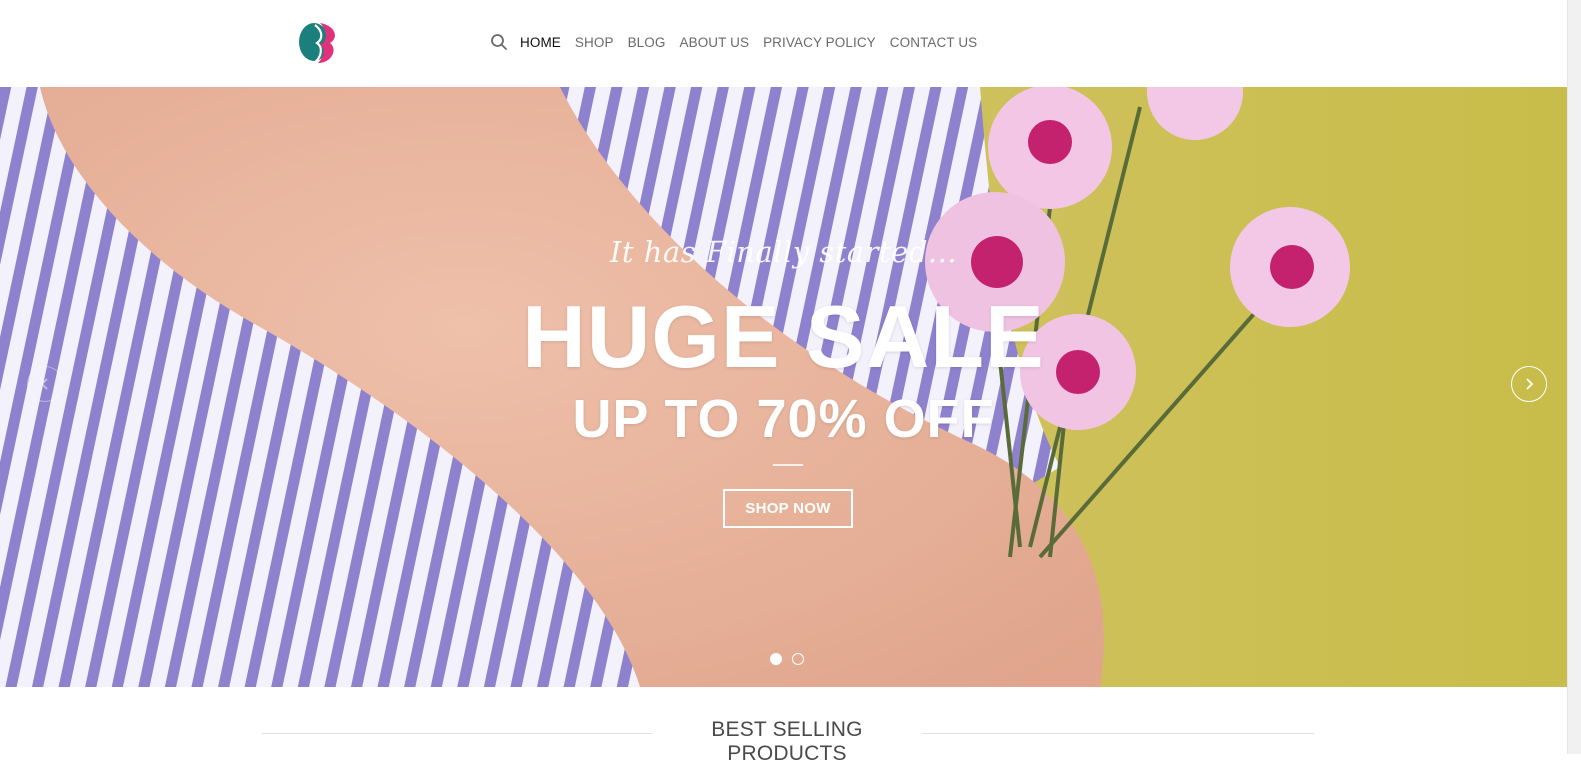 The width and height of the screenshot is (1581, 766). I want to click on hero-subline: UP TO 70% OFF, so click(783, 419).